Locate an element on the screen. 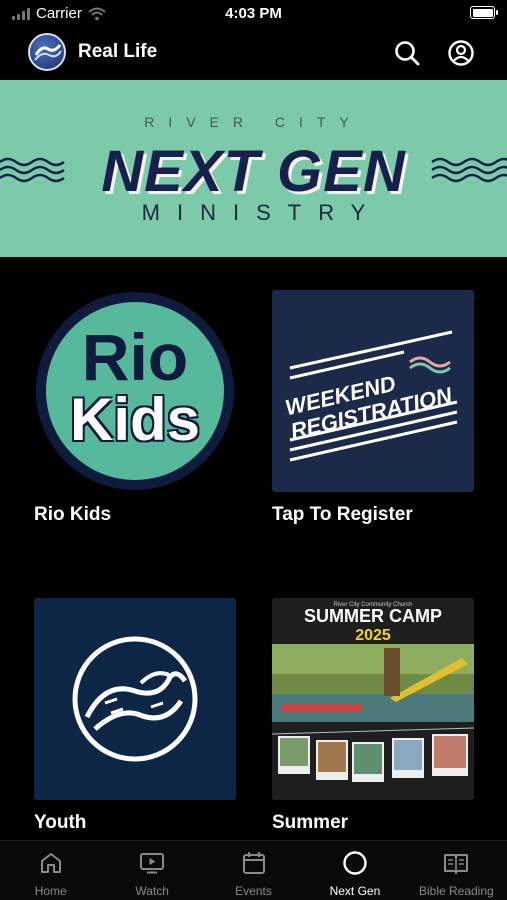 The width and height of the screenshot is (507, 900). tab-label: Home is located at coordinates (50, 891).